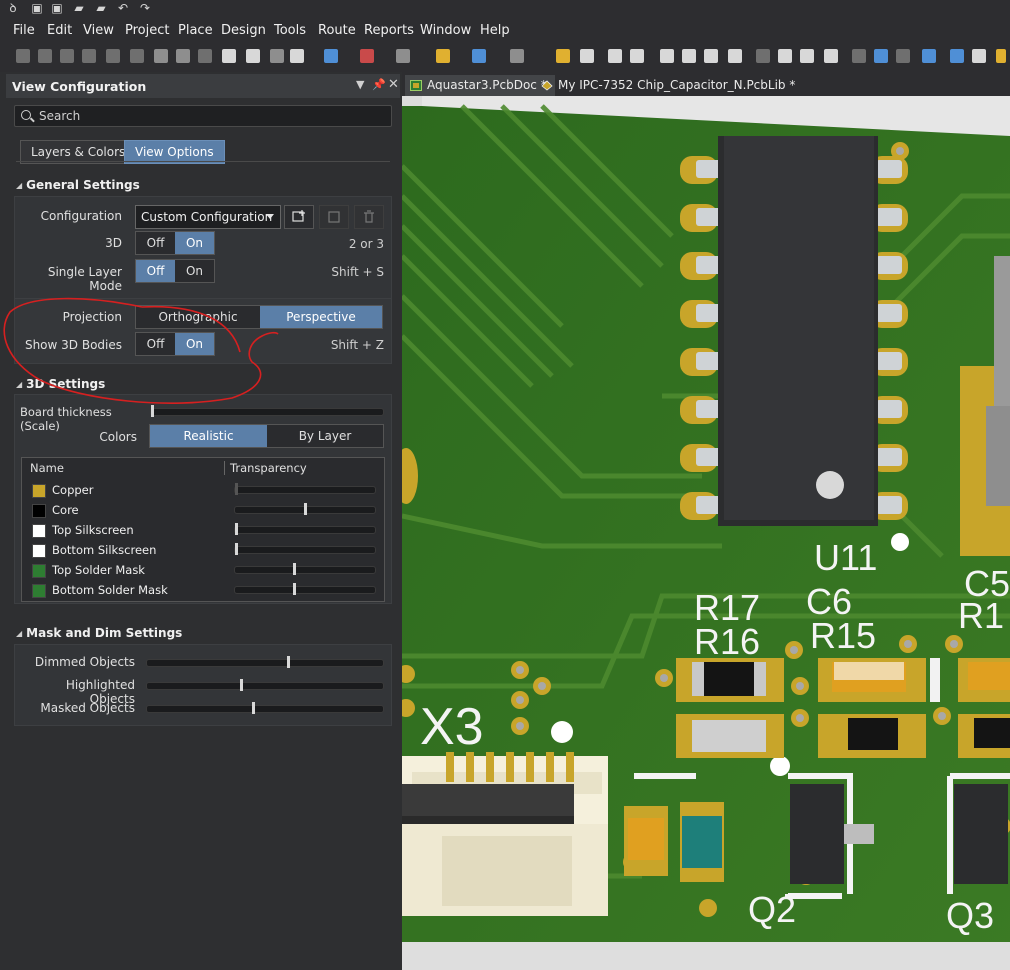 This screenshot has width=1010, height=970. I want to click on redo-toolbar-icon, so click(979, 56).